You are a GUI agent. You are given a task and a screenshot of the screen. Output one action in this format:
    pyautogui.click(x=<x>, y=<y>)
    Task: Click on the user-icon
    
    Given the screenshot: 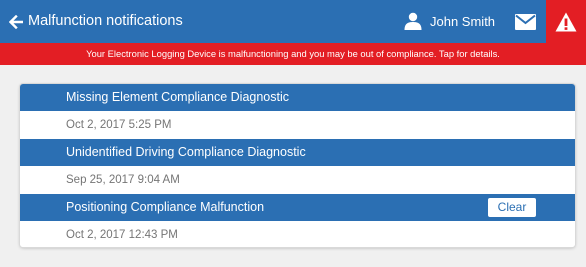 What is the action you would take?
    pyautogui.click(x=413, y=21)
    